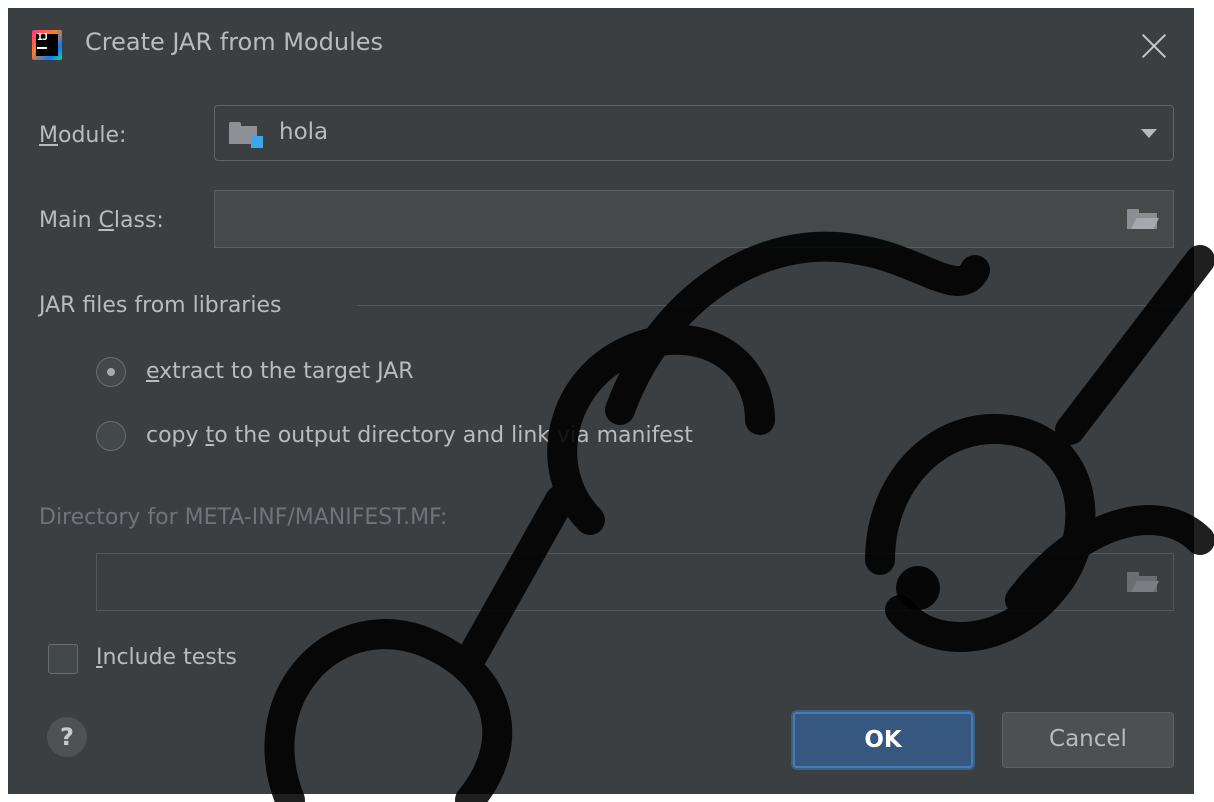 The image size is (1214, 802). Describe the element at coordinates (246, 135) in the screenshot. I see `module-folder-icon` at that location.